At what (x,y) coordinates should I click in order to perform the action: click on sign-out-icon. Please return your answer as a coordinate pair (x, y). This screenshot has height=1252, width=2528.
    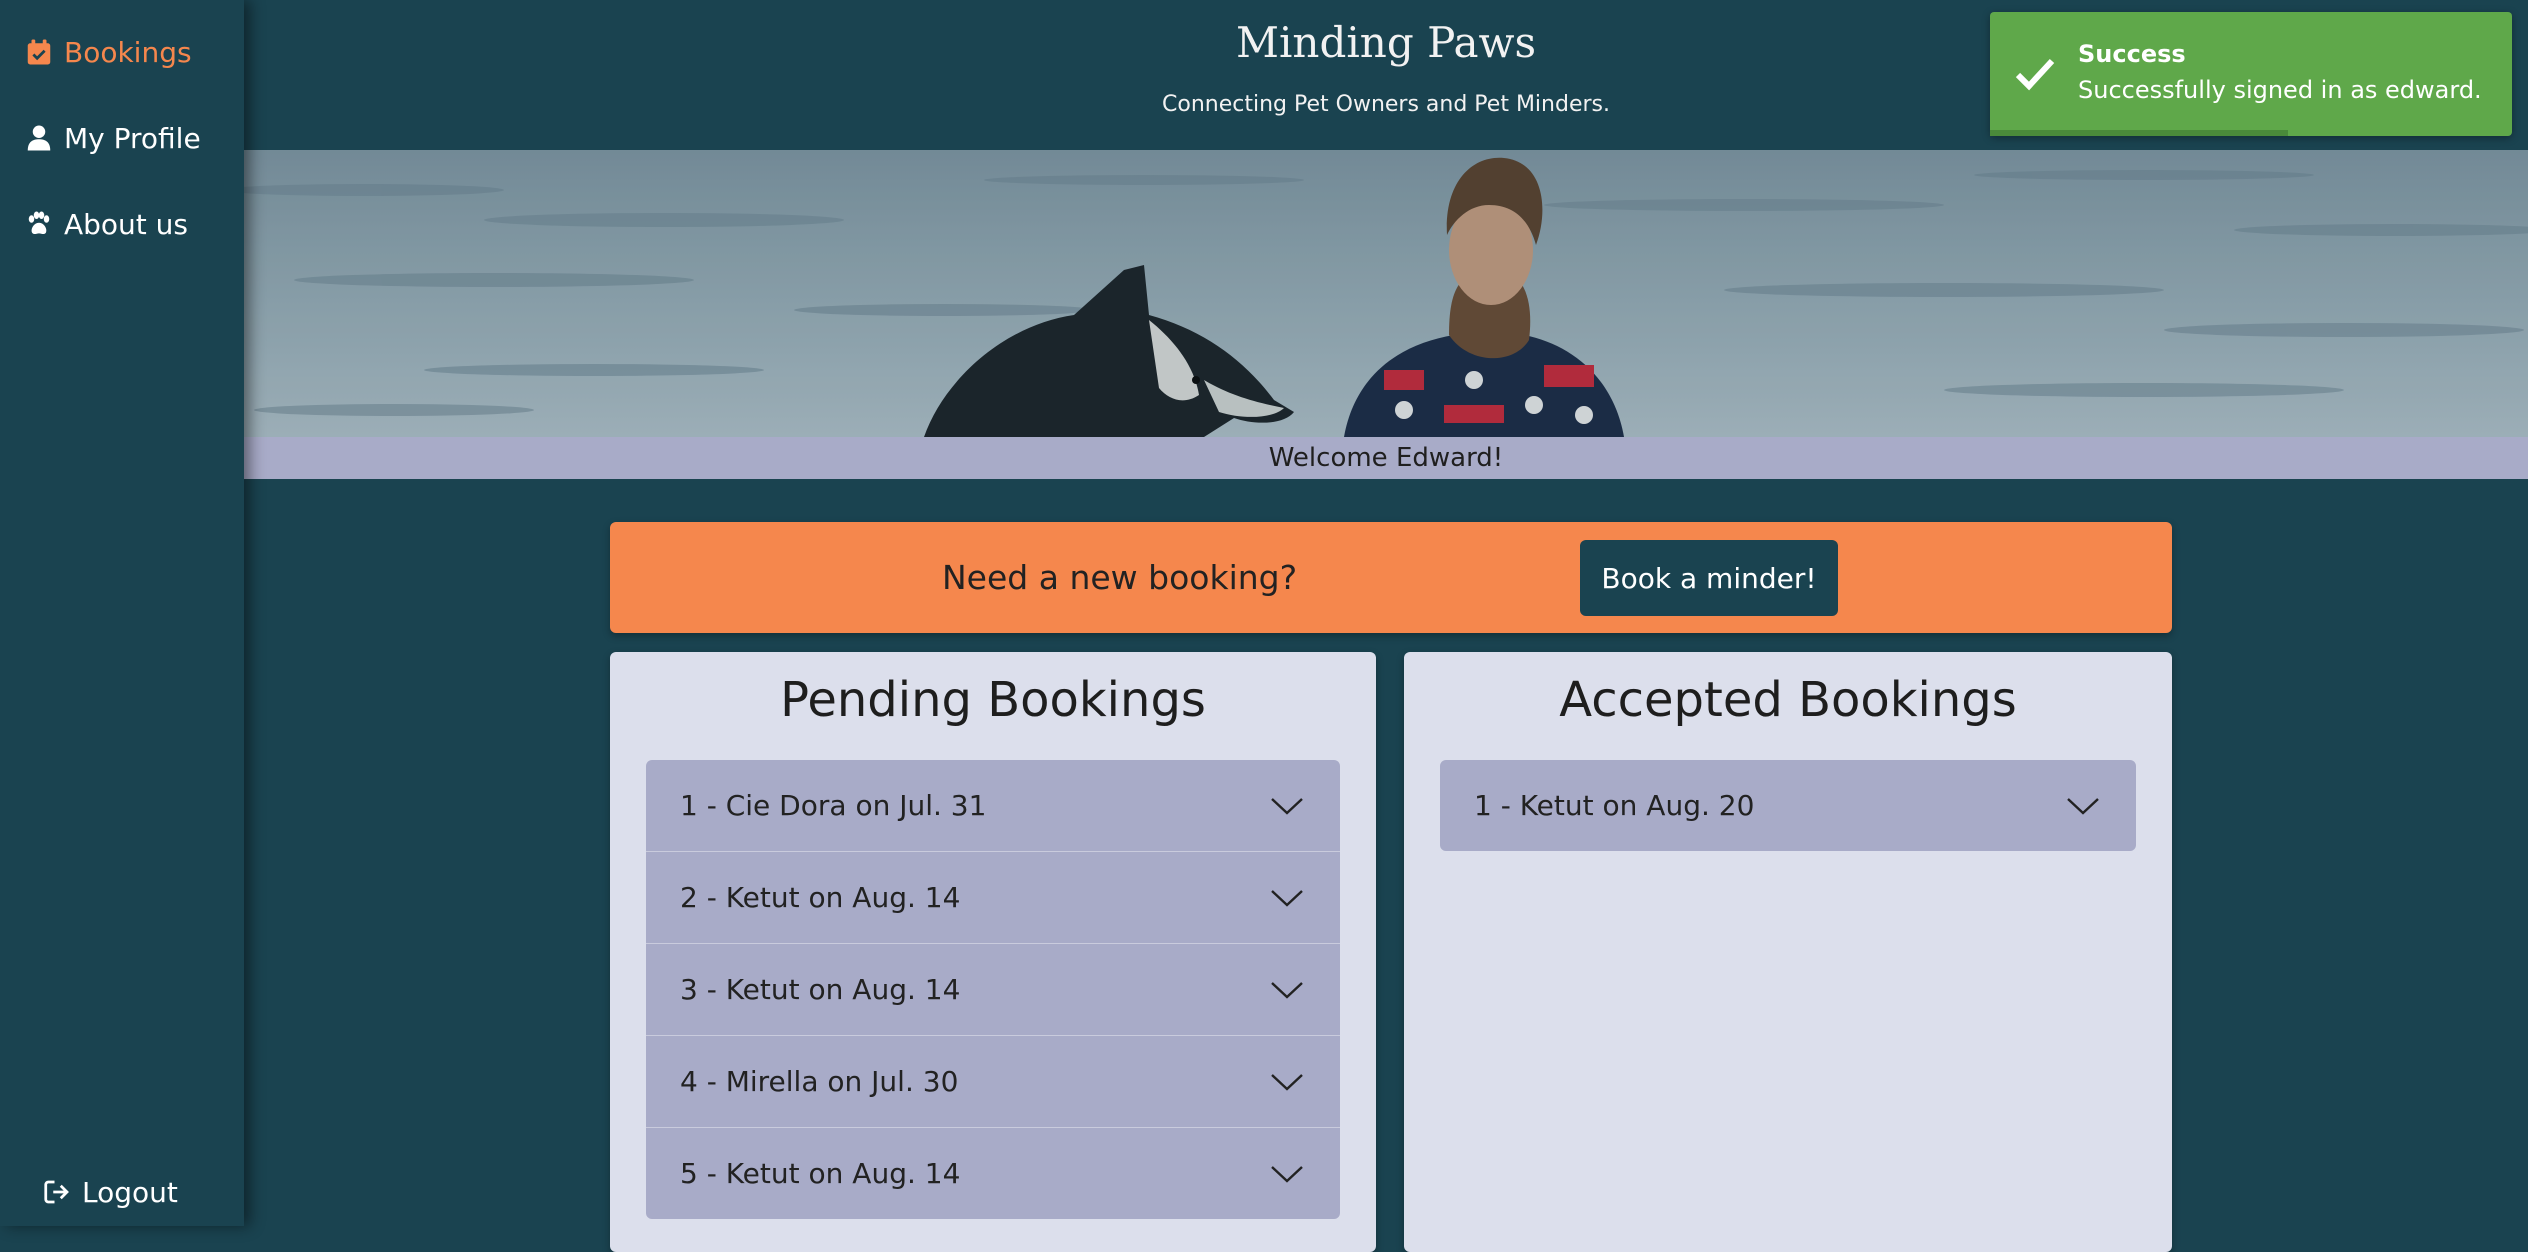
    Looking at the image, I should click on (56, 1192).